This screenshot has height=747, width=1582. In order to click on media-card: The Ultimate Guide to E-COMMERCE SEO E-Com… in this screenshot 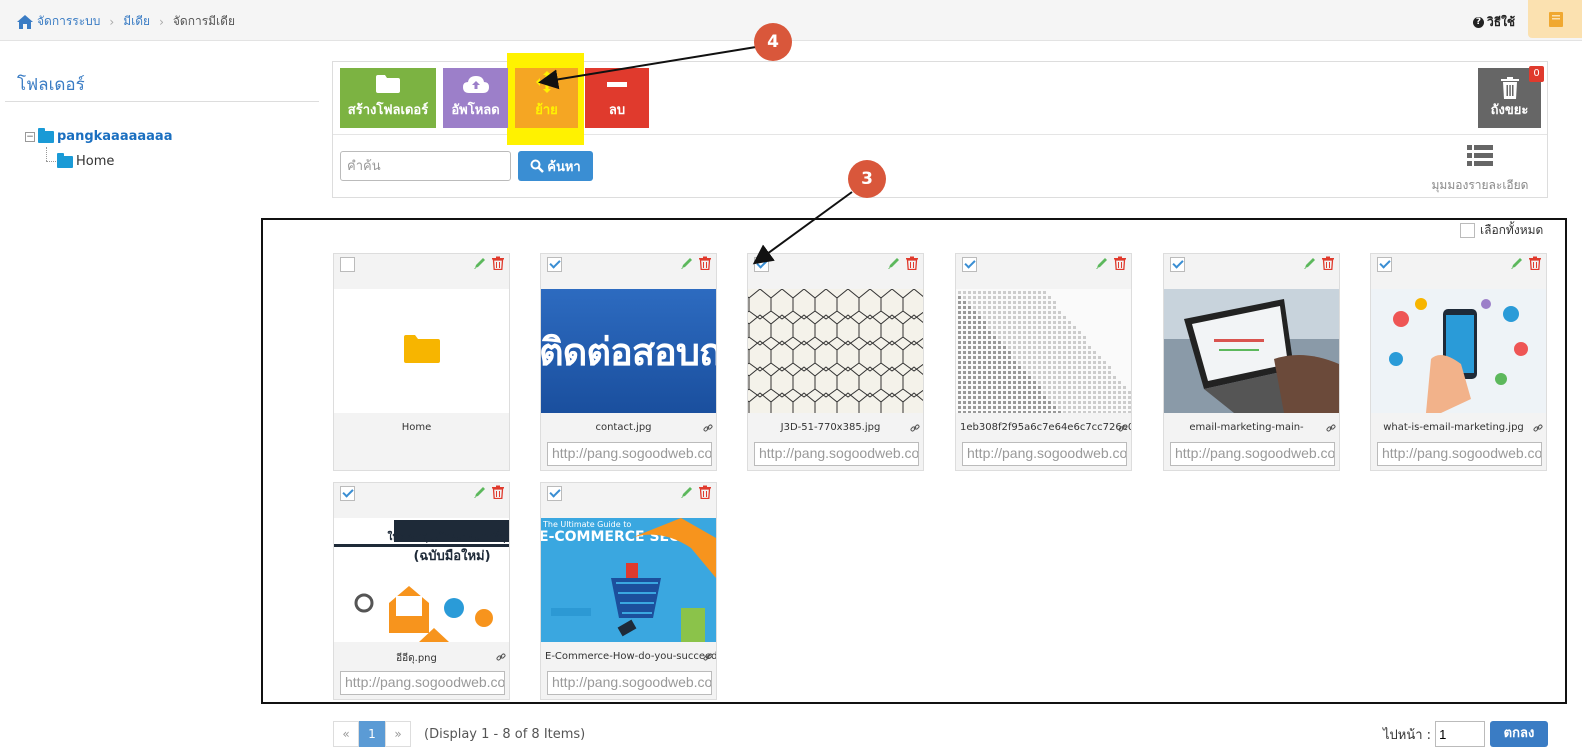, I will do `click(628, 591)`.